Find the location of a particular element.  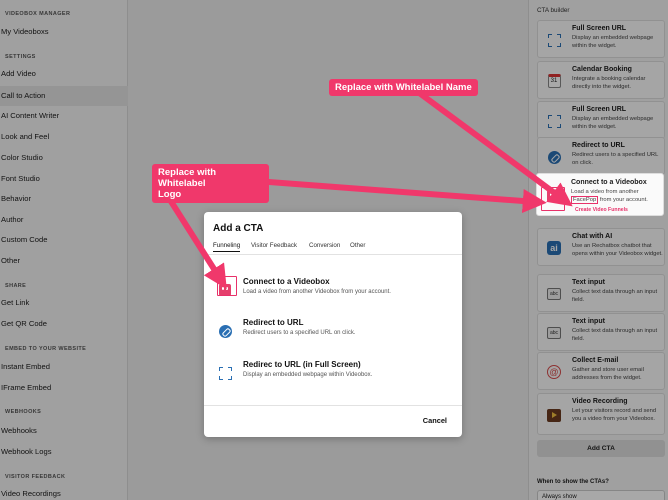

arrow-logo-to-modal is located at coordinates (194, 240).